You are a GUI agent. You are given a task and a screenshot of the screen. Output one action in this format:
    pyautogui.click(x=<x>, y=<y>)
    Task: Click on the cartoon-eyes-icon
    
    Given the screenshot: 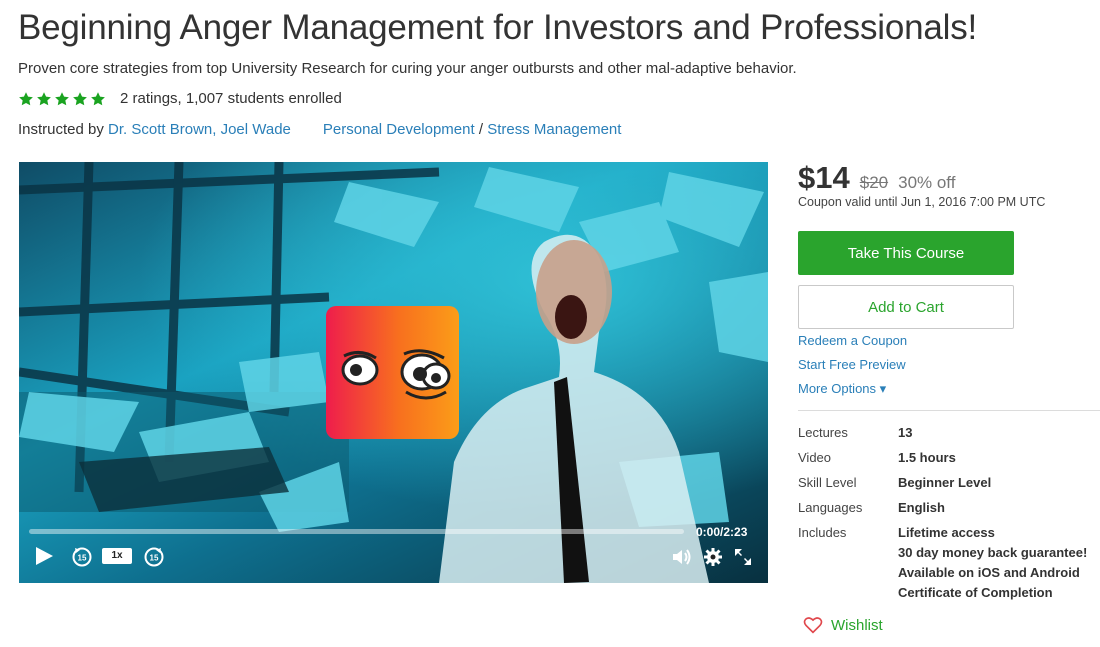 What is the action you would take?
    pyautogui.click(x=396, y=374)
    